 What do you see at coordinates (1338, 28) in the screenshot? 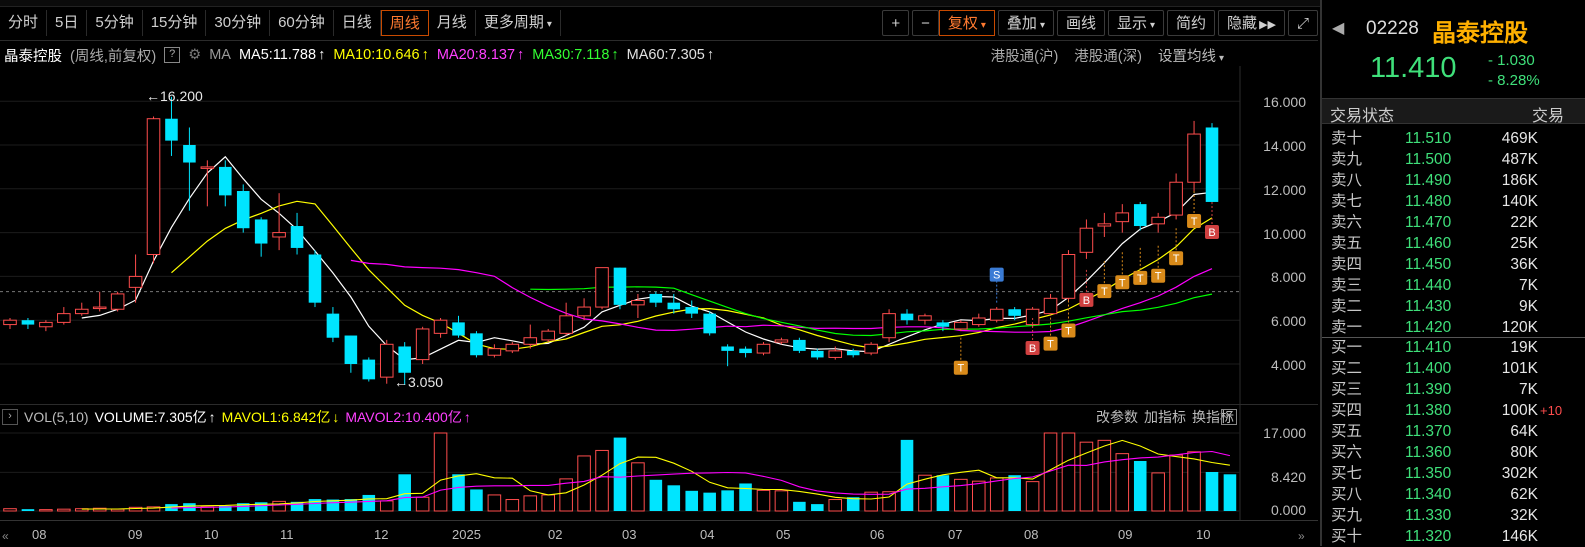
I see `prev-stock-icon: ◀` at bounding box center [1338, 28].